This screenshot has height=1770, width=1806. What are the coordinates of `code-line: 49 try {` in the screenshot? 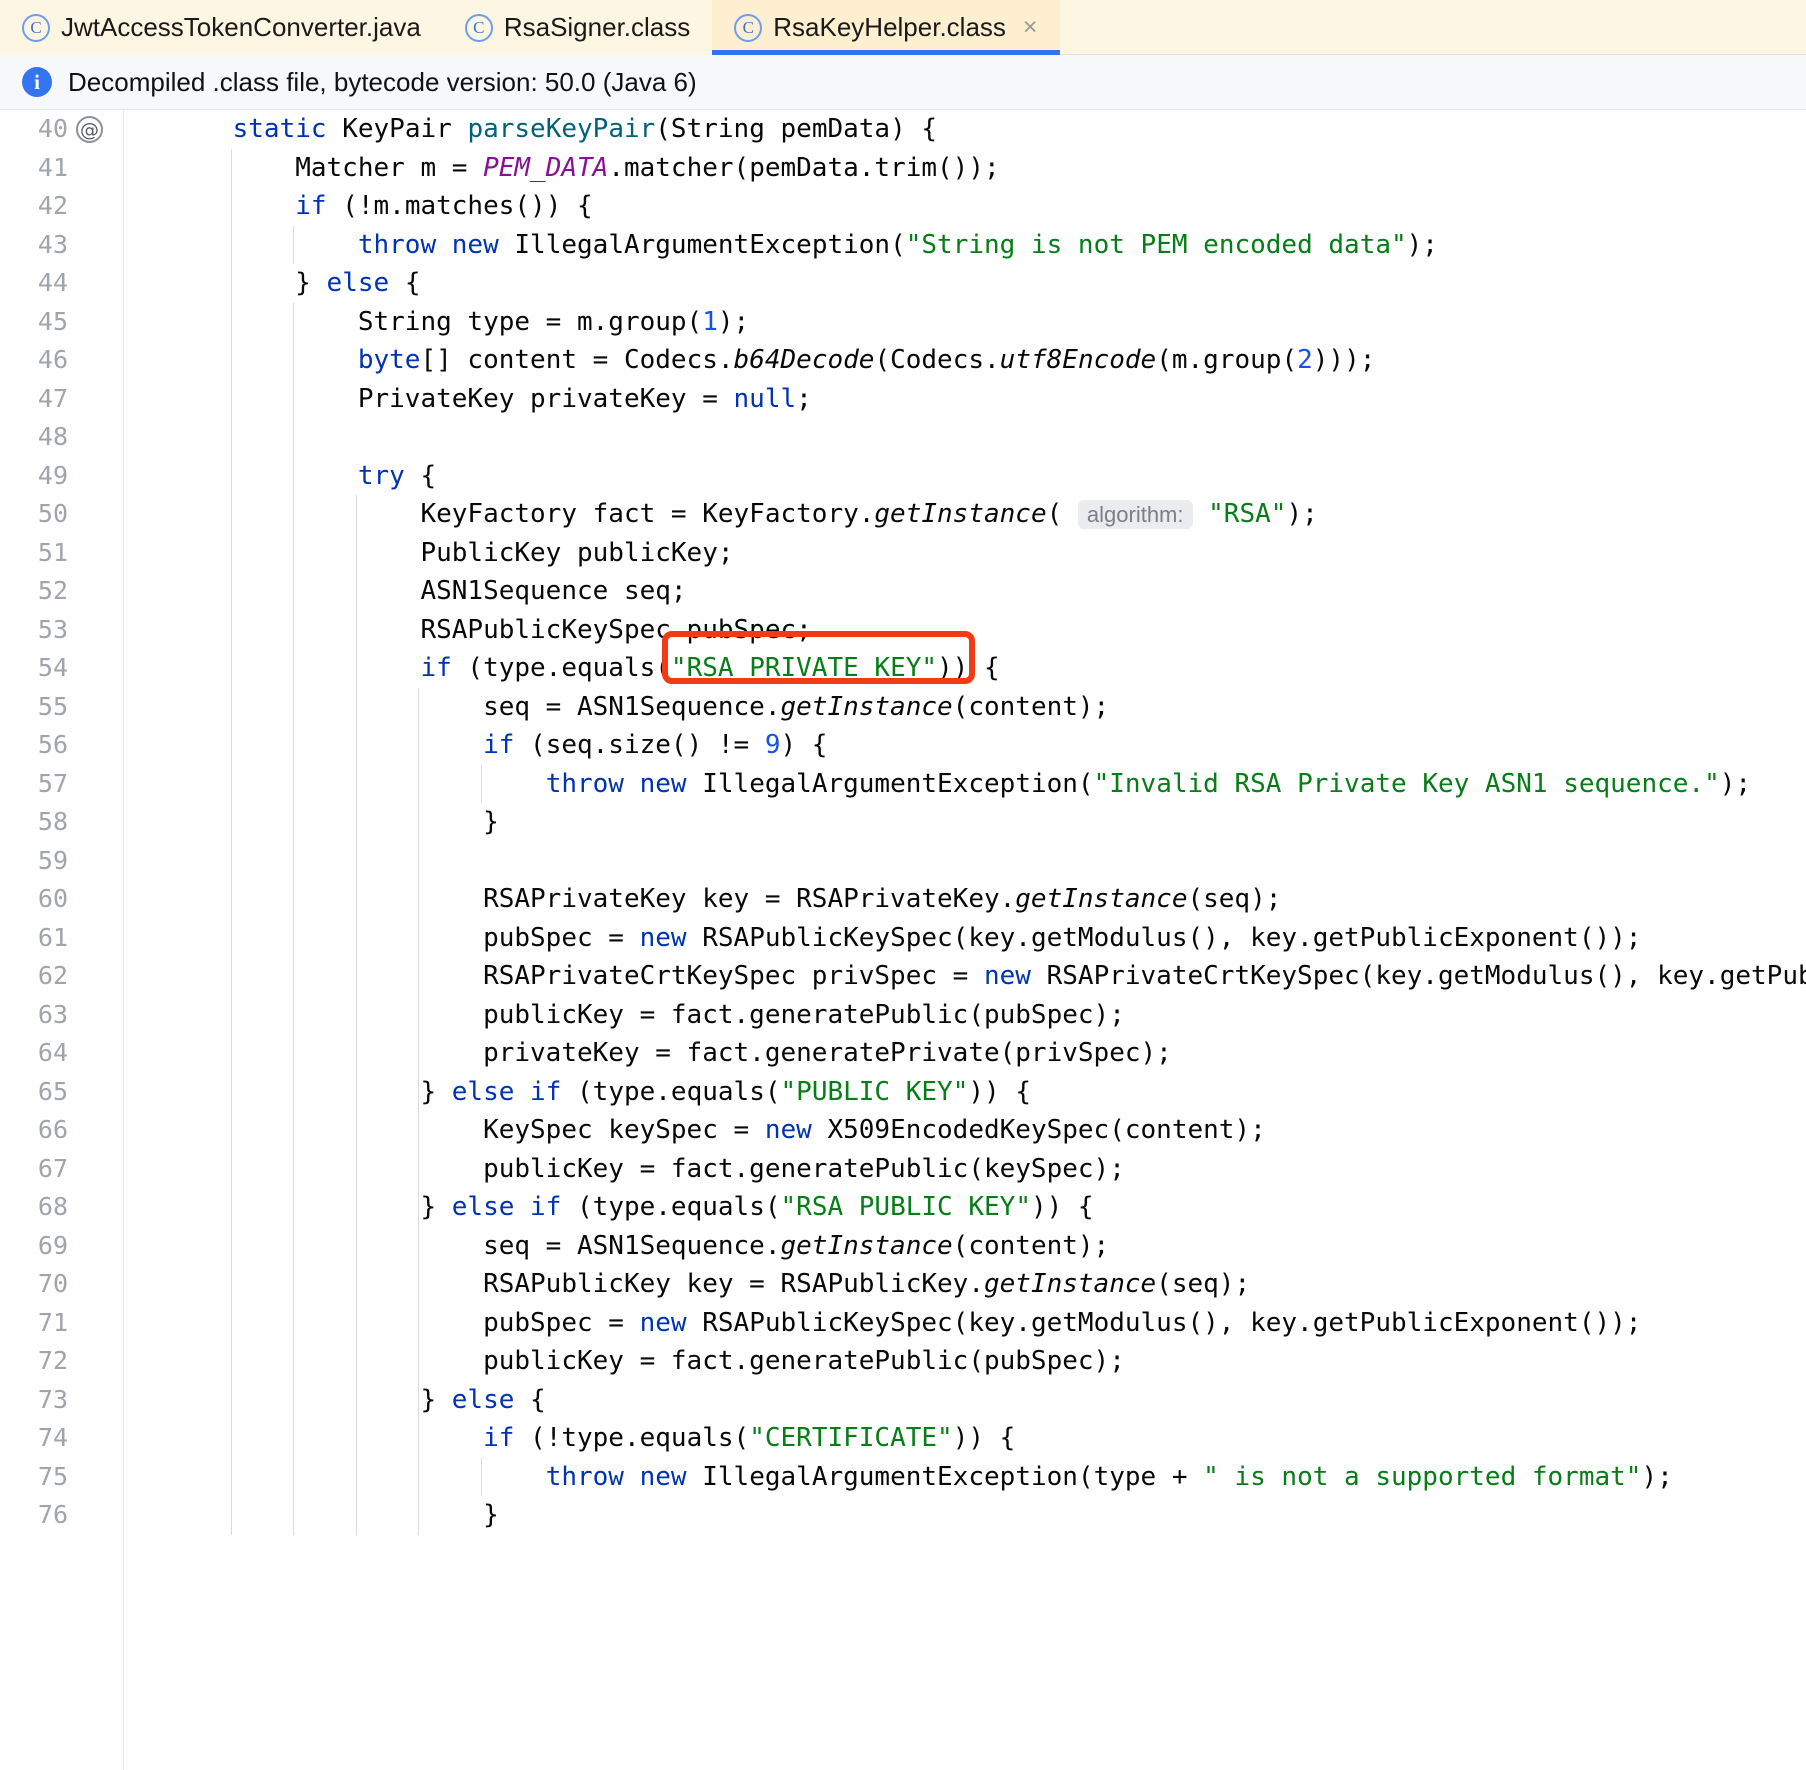 It's located at (903, 476).